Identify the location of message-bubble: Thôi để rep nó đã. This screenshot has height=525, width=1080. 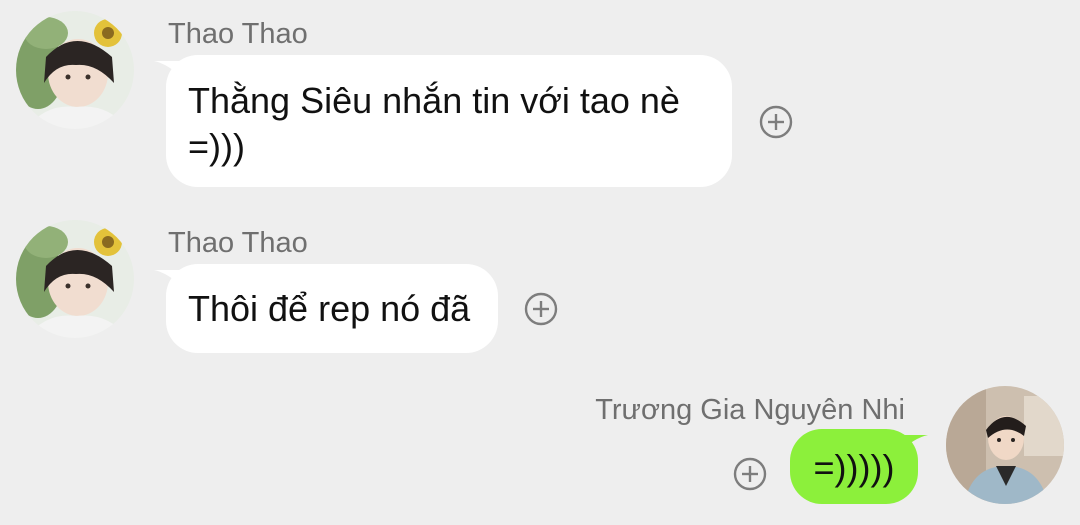
(332, 308).